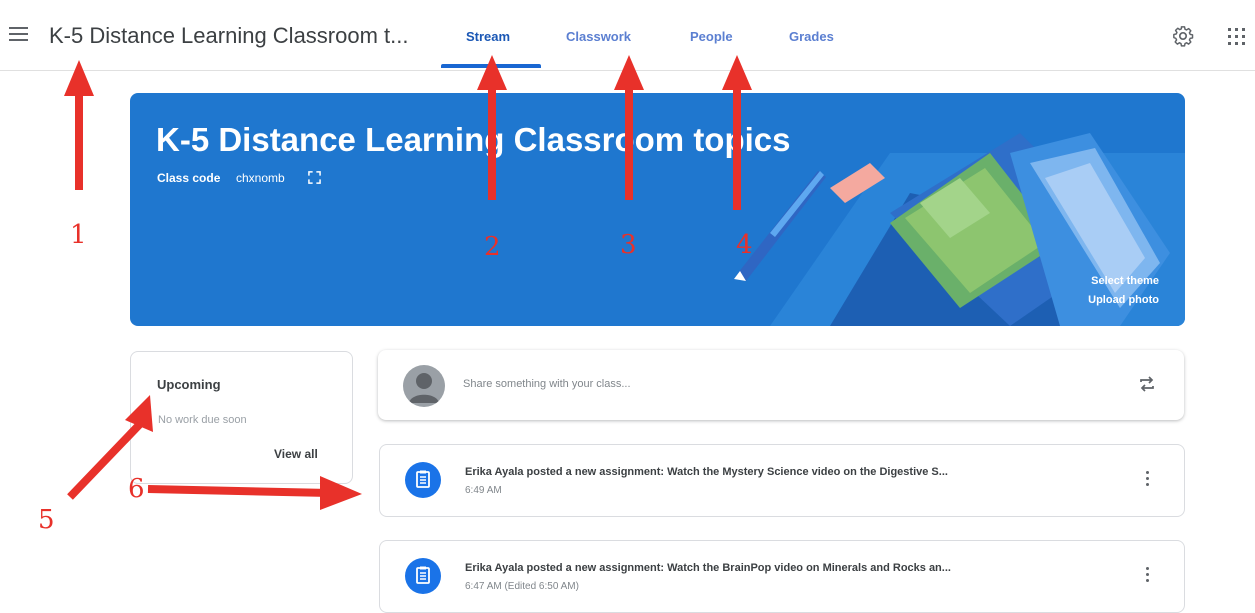 The width and height of the screenshot is (1255, 613). I want to click on tab-grades: Grades, so click(811, 36).